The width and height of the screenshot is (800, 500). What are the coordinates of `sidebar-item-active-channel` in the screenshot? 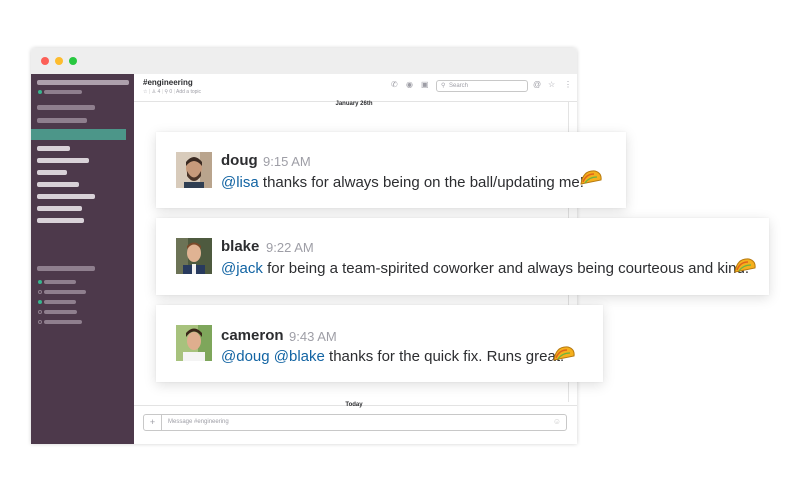 It's located at (78, 134).